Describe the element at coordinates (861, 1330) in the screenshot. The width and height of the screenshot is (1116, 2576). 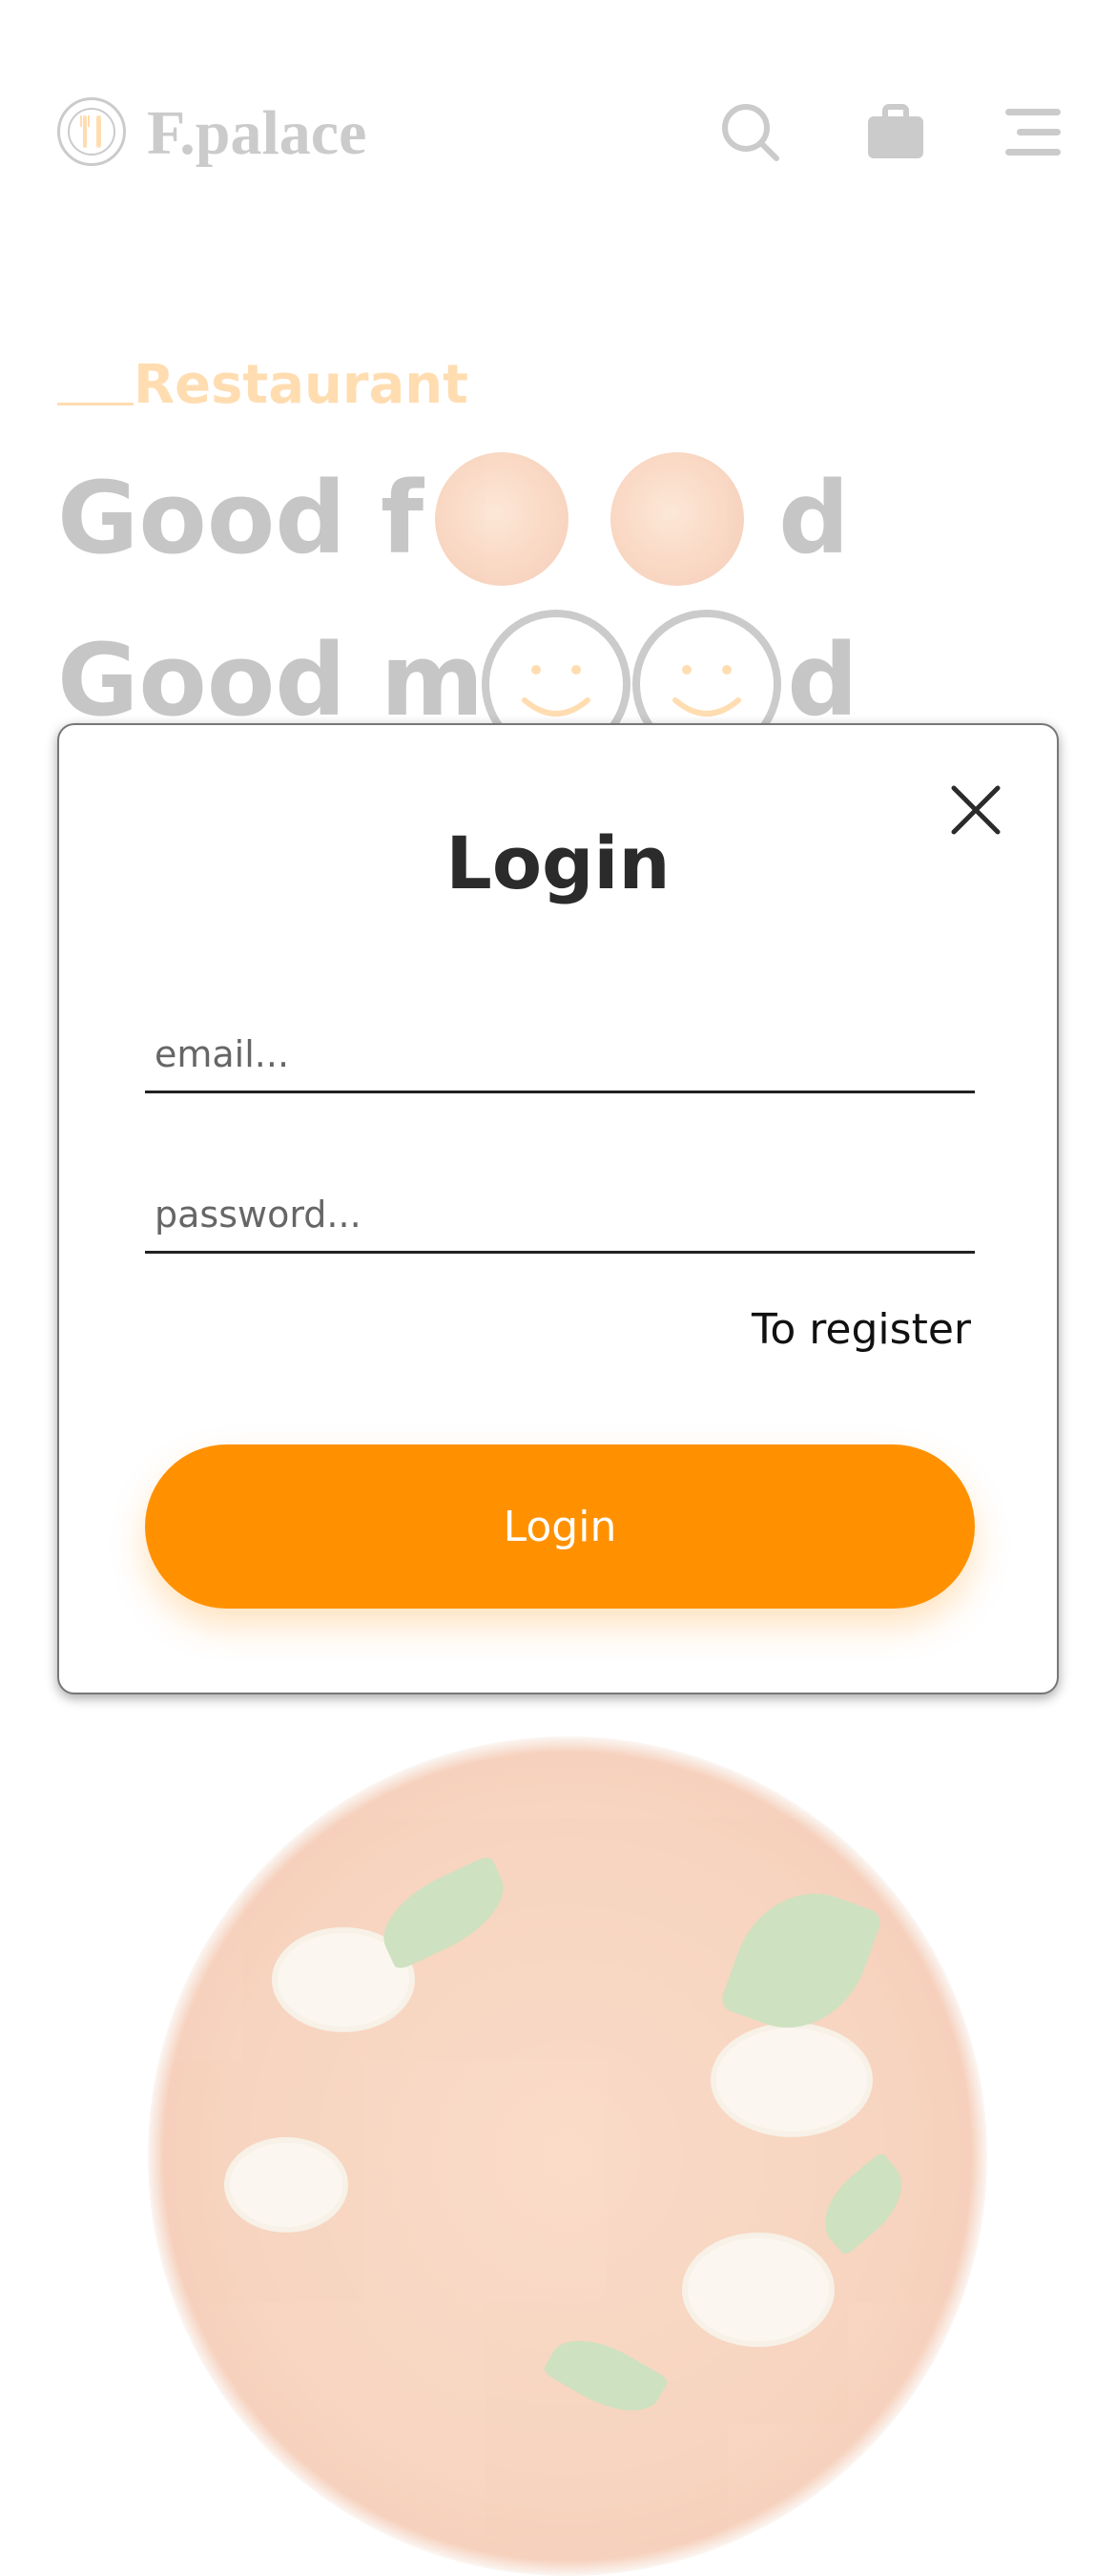
I see `register-link: To register` at that location.